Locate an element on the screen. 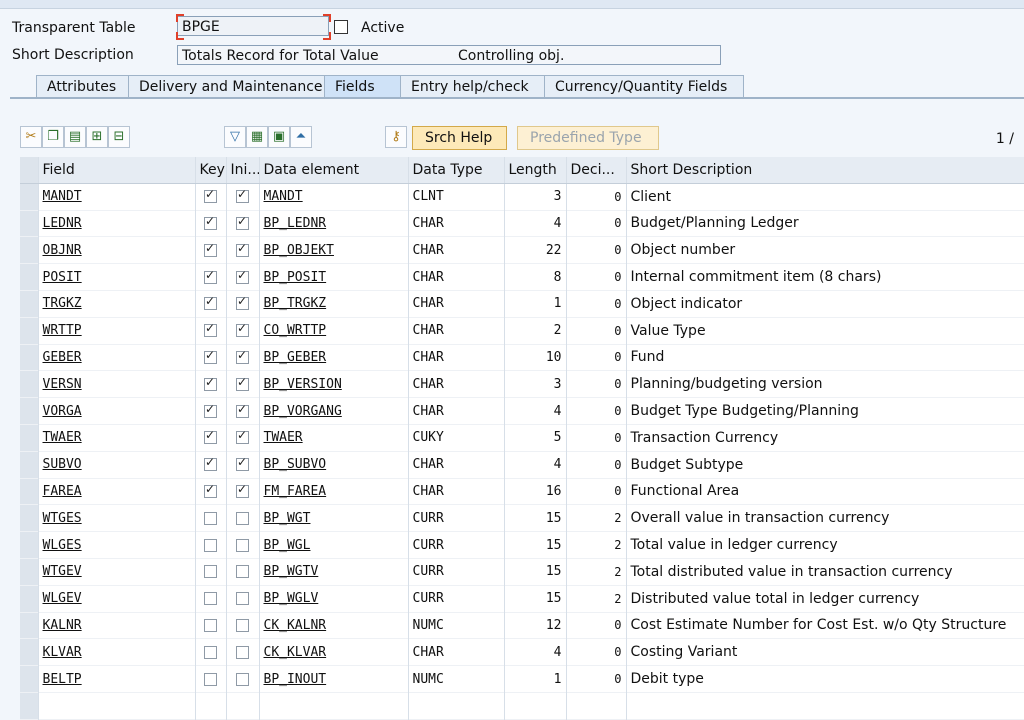 Image resolution: width=1024 pixels, height=720 pixels. field-name-cell: TWAER is located at coordinates (117, 438).